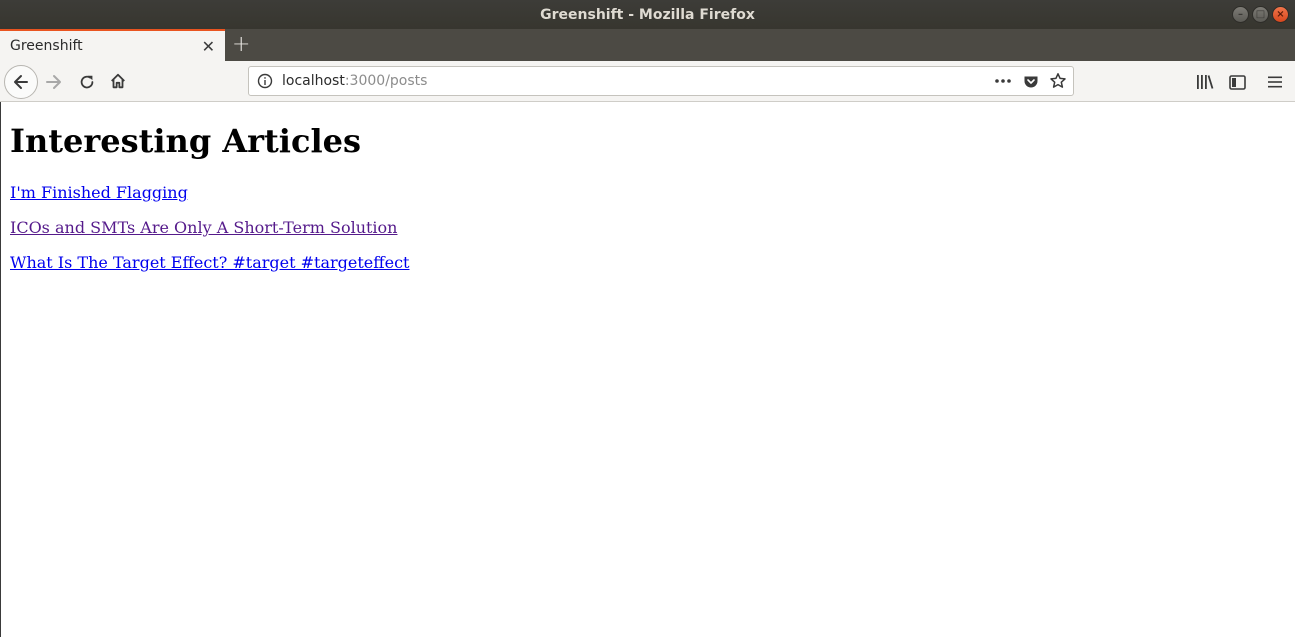  Describe the element at coordinates (386, 81) in the screenshot. I see `url-path: :3000/posts` at that location.